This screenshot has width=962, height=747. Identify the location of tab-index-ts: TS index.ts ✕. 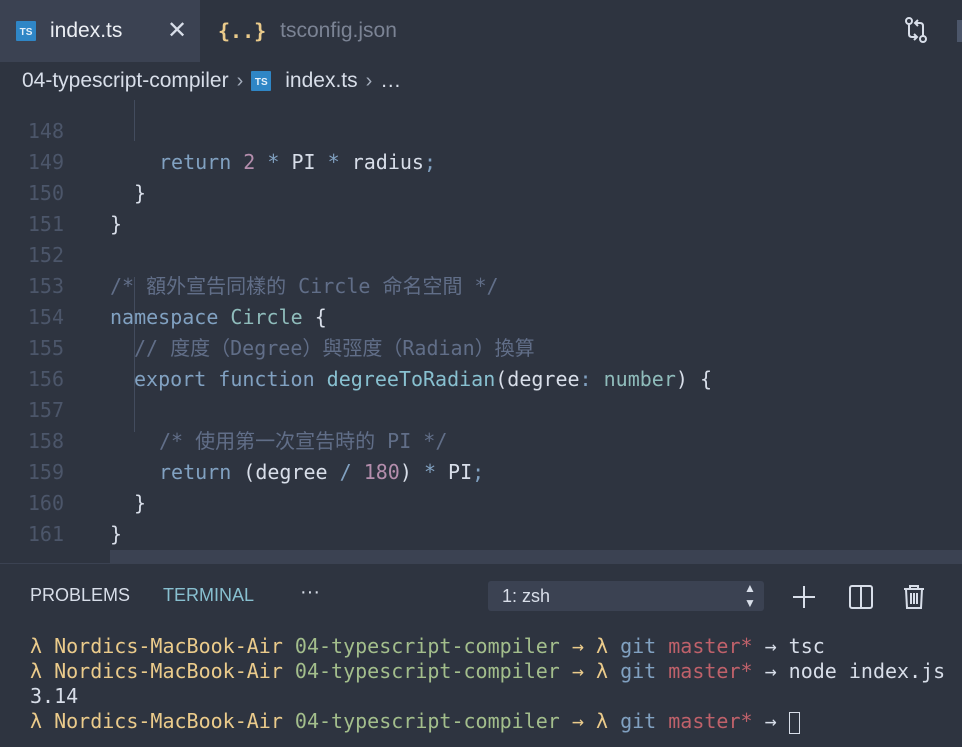
(100, 31).